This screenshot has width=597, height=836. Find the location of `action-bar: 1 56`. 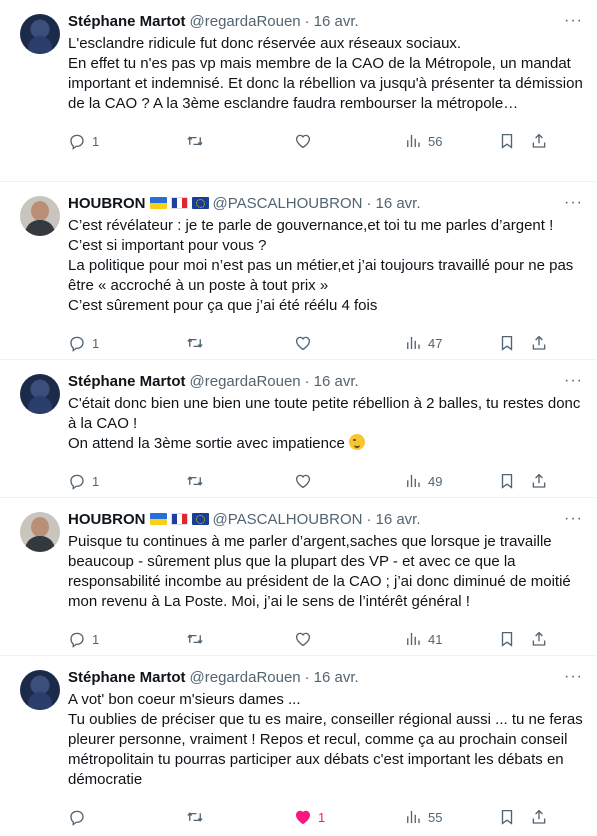

action-bar: 1 56 is located at coordinates (325, 141).